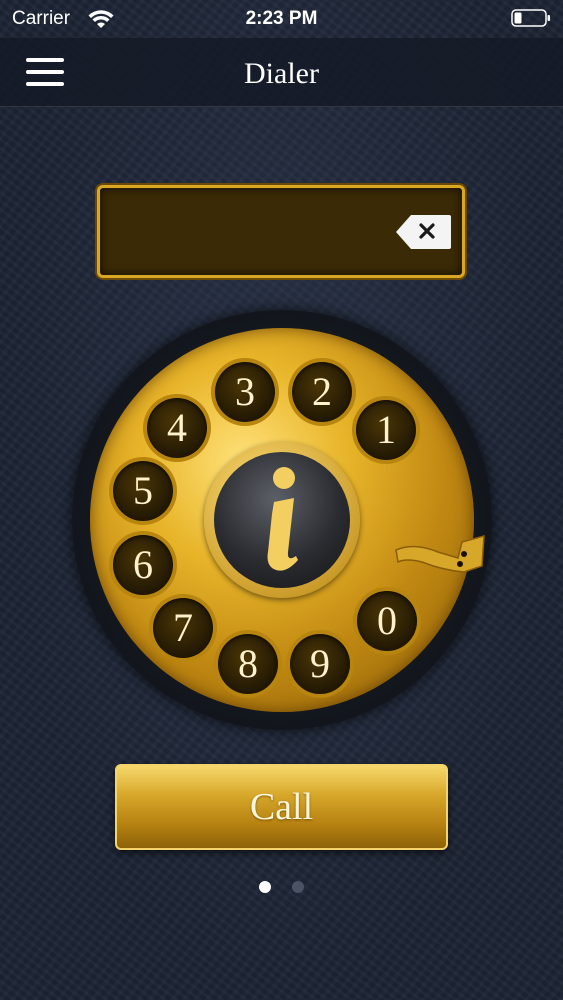 The width and height of the screenshot is (563, 1000). What do you see at coordinates (386, 430) in the screenshot?
I see `dial-key-1: 1` at bounding box center [386, 430].